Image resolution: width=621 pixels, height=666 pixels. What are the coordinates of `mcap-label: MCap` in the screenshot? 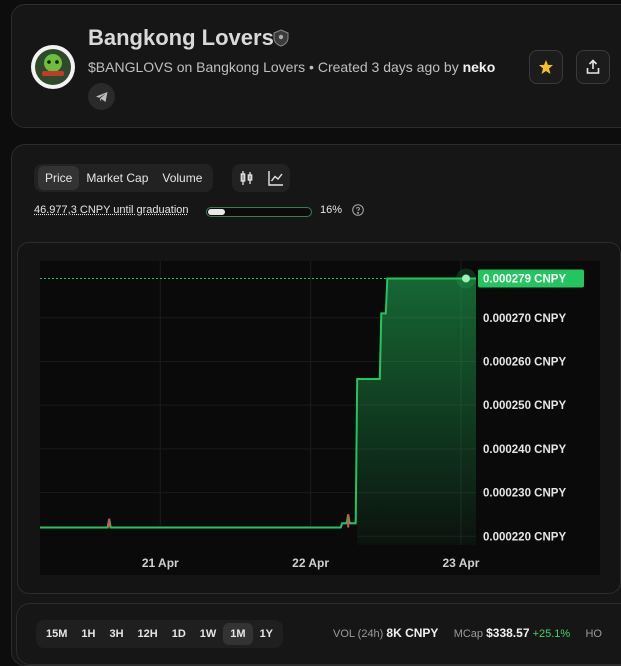 It's located at (468, 634).